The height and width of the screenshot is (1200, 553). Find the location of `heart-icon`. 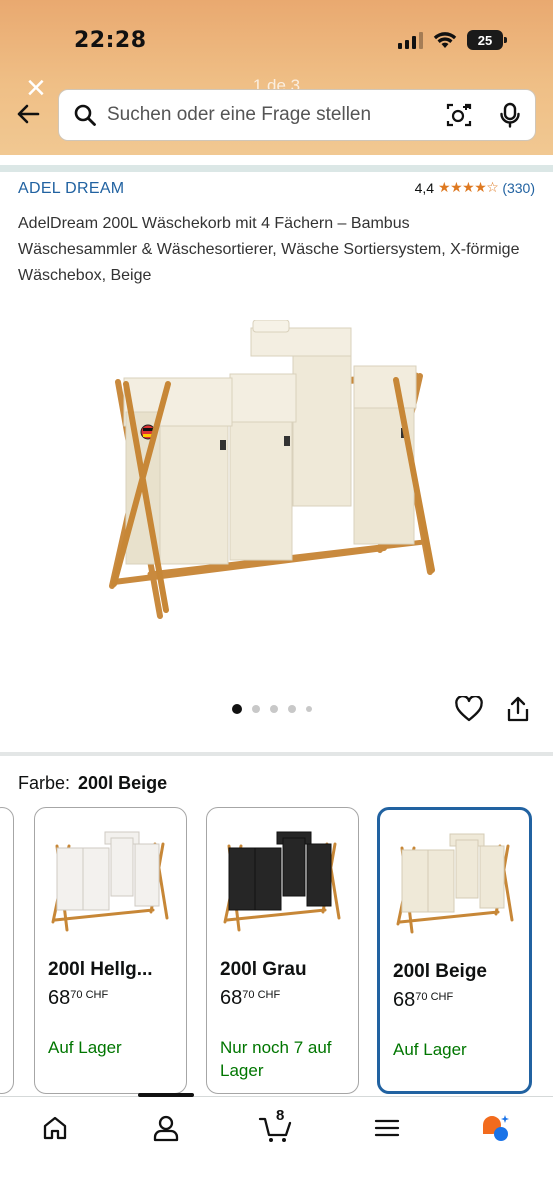

heart-icon is located at coordinates (469, 709).